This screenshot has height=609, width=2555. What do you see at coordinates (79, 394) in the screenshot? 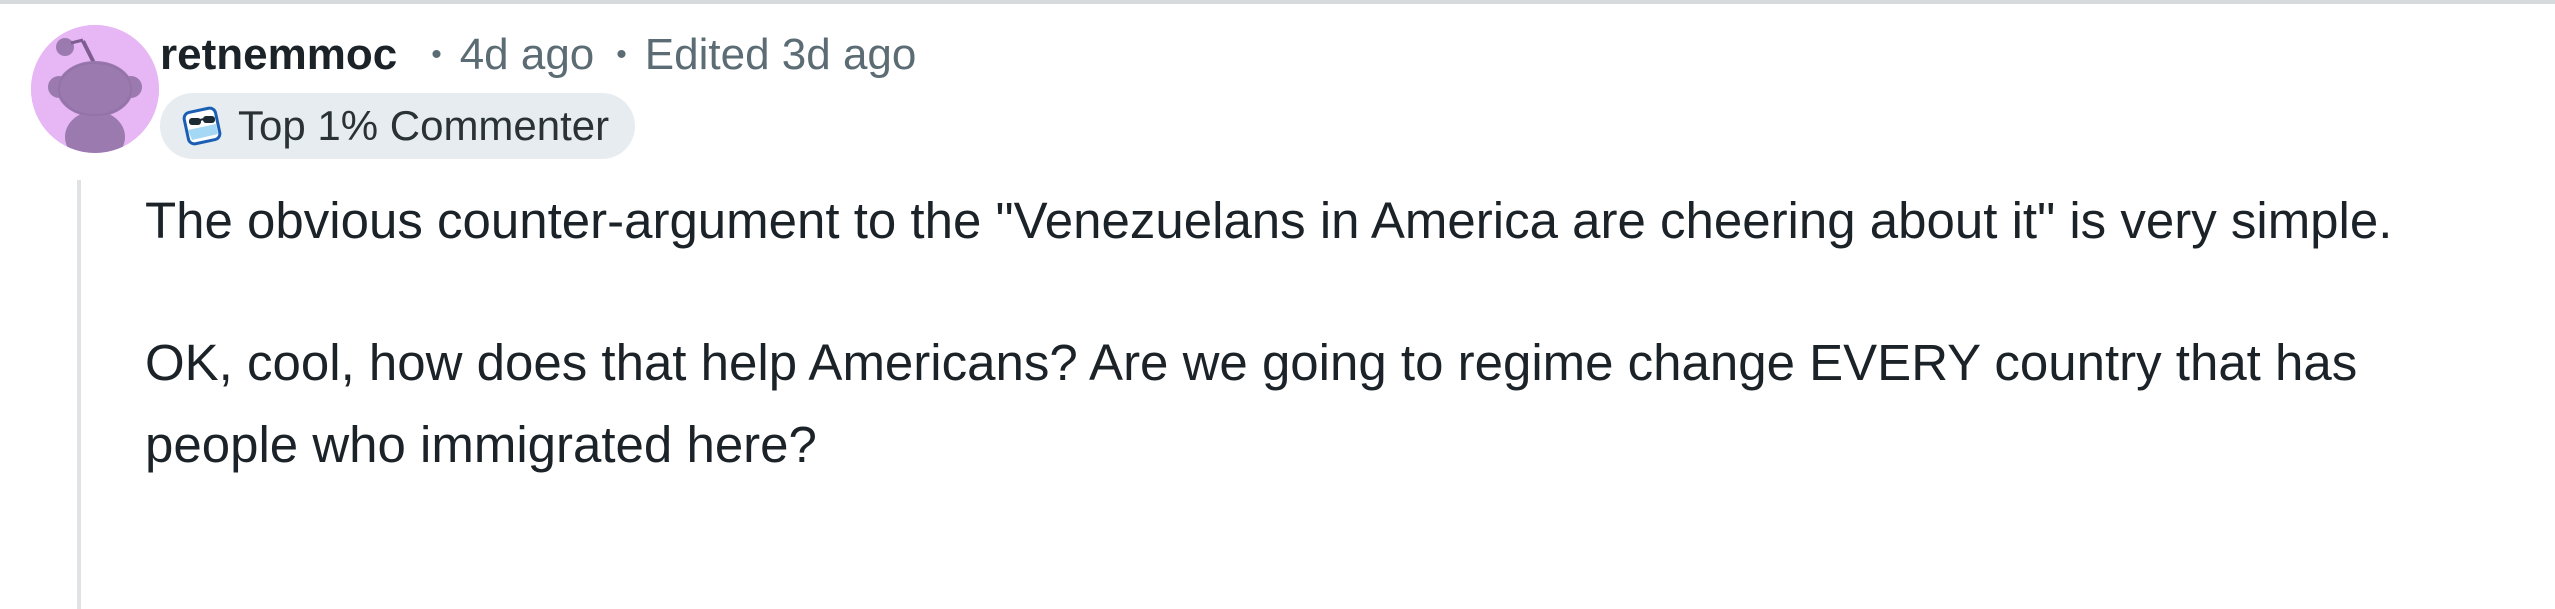
I see `thread-collapse-line` at bounding box center [79, 394].